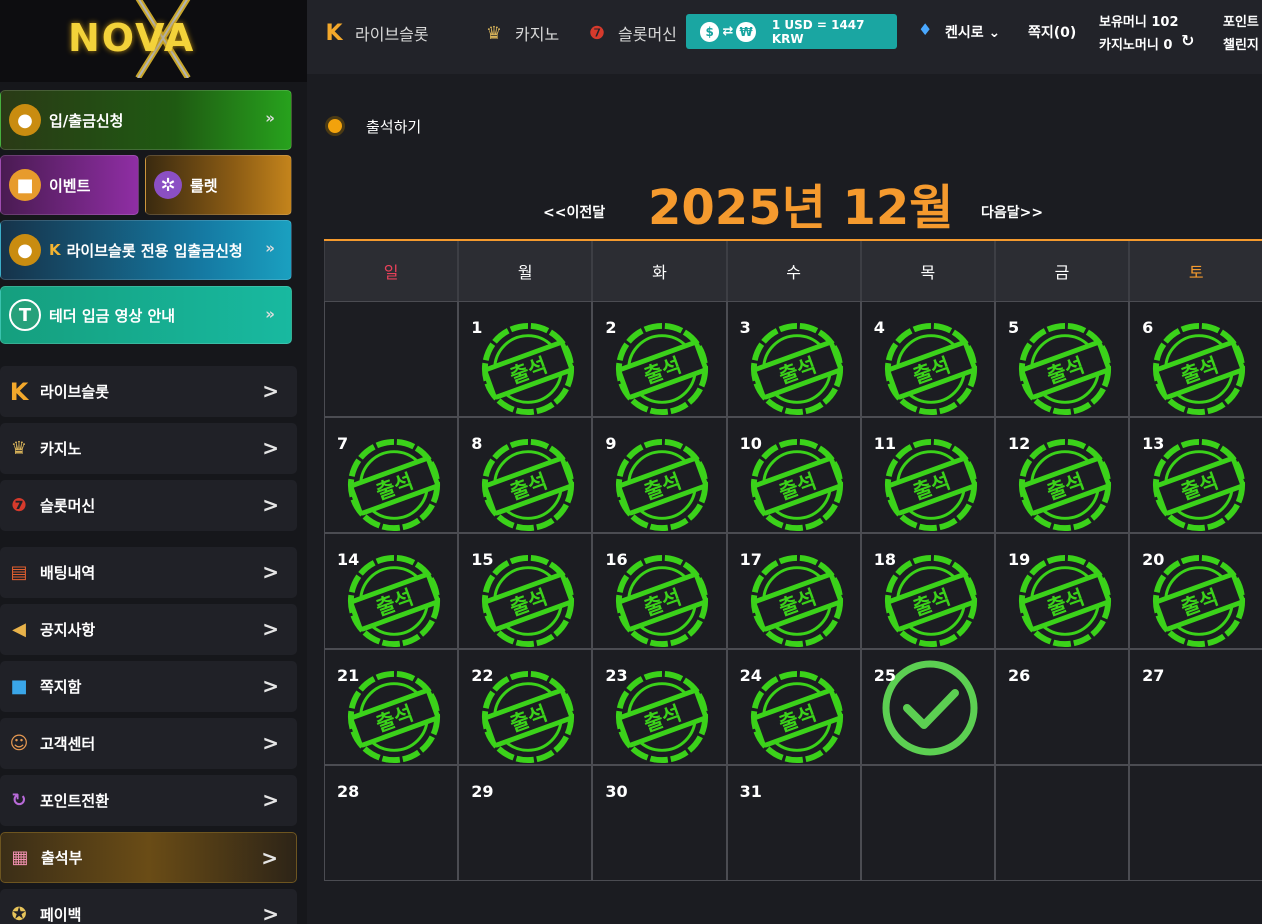  I want to click on calendar-day-cell: 28, so click(391, 823).